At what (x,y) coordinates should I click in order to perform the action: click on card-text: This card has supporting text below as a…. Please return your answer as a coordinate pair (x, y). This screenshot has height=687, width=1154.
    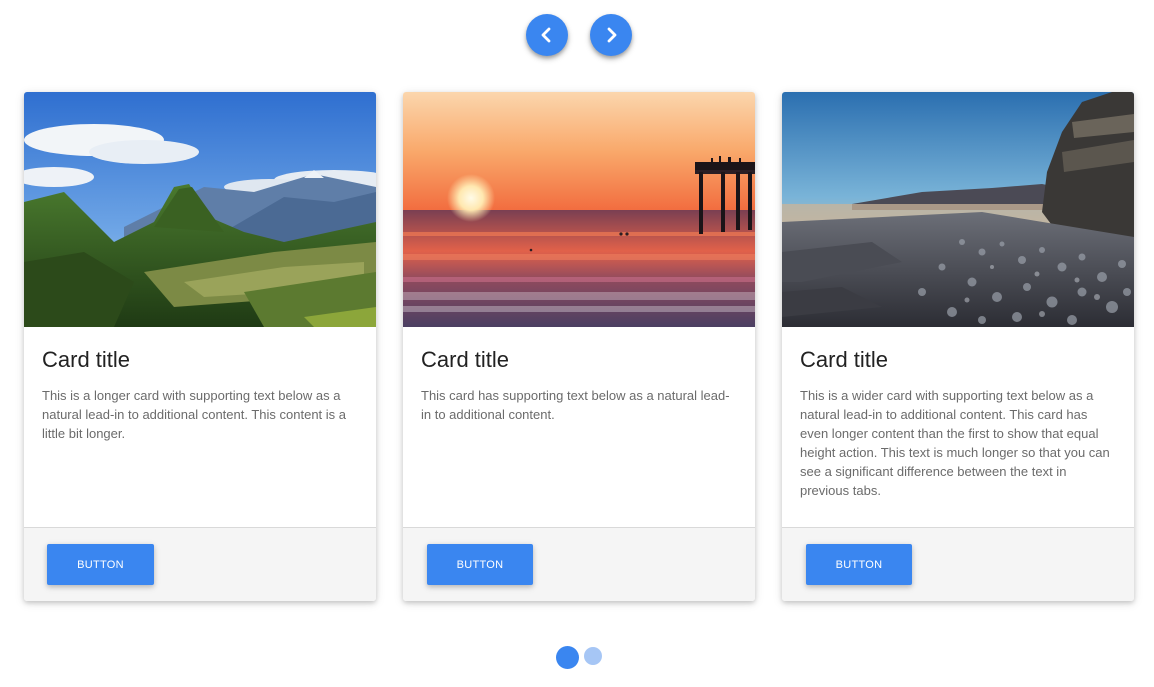
    Looking at the image, I should click on (575, 405).